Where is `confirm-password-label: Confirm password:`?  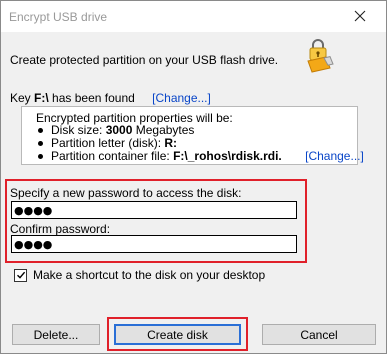
confirm-password-label: Confirm password: is located at coordinates (60, 229).